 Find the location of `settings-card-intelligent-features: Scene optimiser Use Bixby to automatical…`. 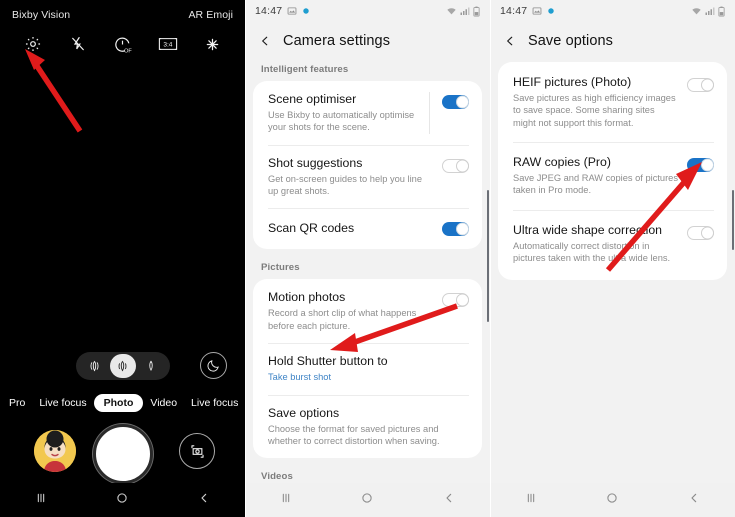

settings-card-intelligent-features: Scene optimiser Use Bixby to automatical… is located at coordinates (367, 165).